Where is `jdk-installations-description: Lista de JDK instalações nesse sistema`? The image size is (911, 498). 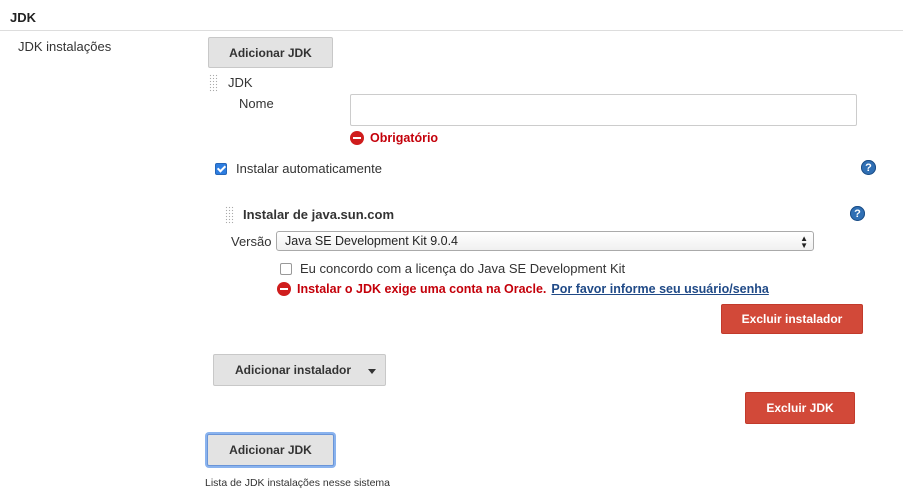
jdk-installations-description: Lista de JDK instalações nesse sistema is located at coordinates (298, 483).